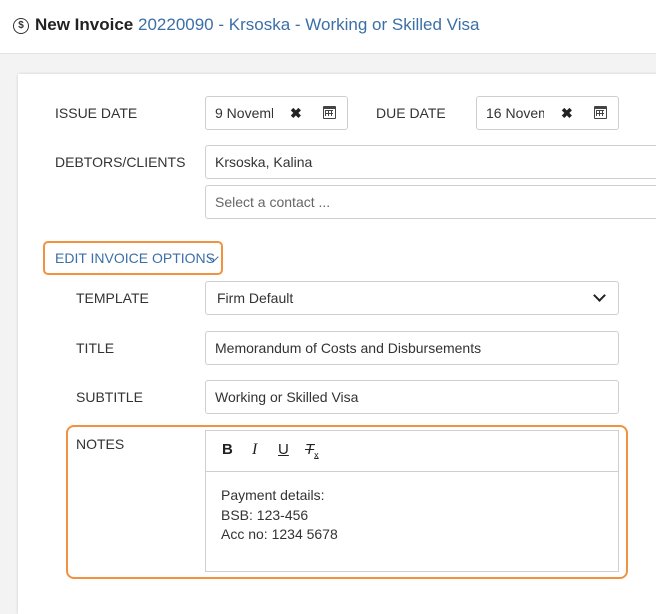  I want to click on clear-format-icon: T, so click(309, 449).